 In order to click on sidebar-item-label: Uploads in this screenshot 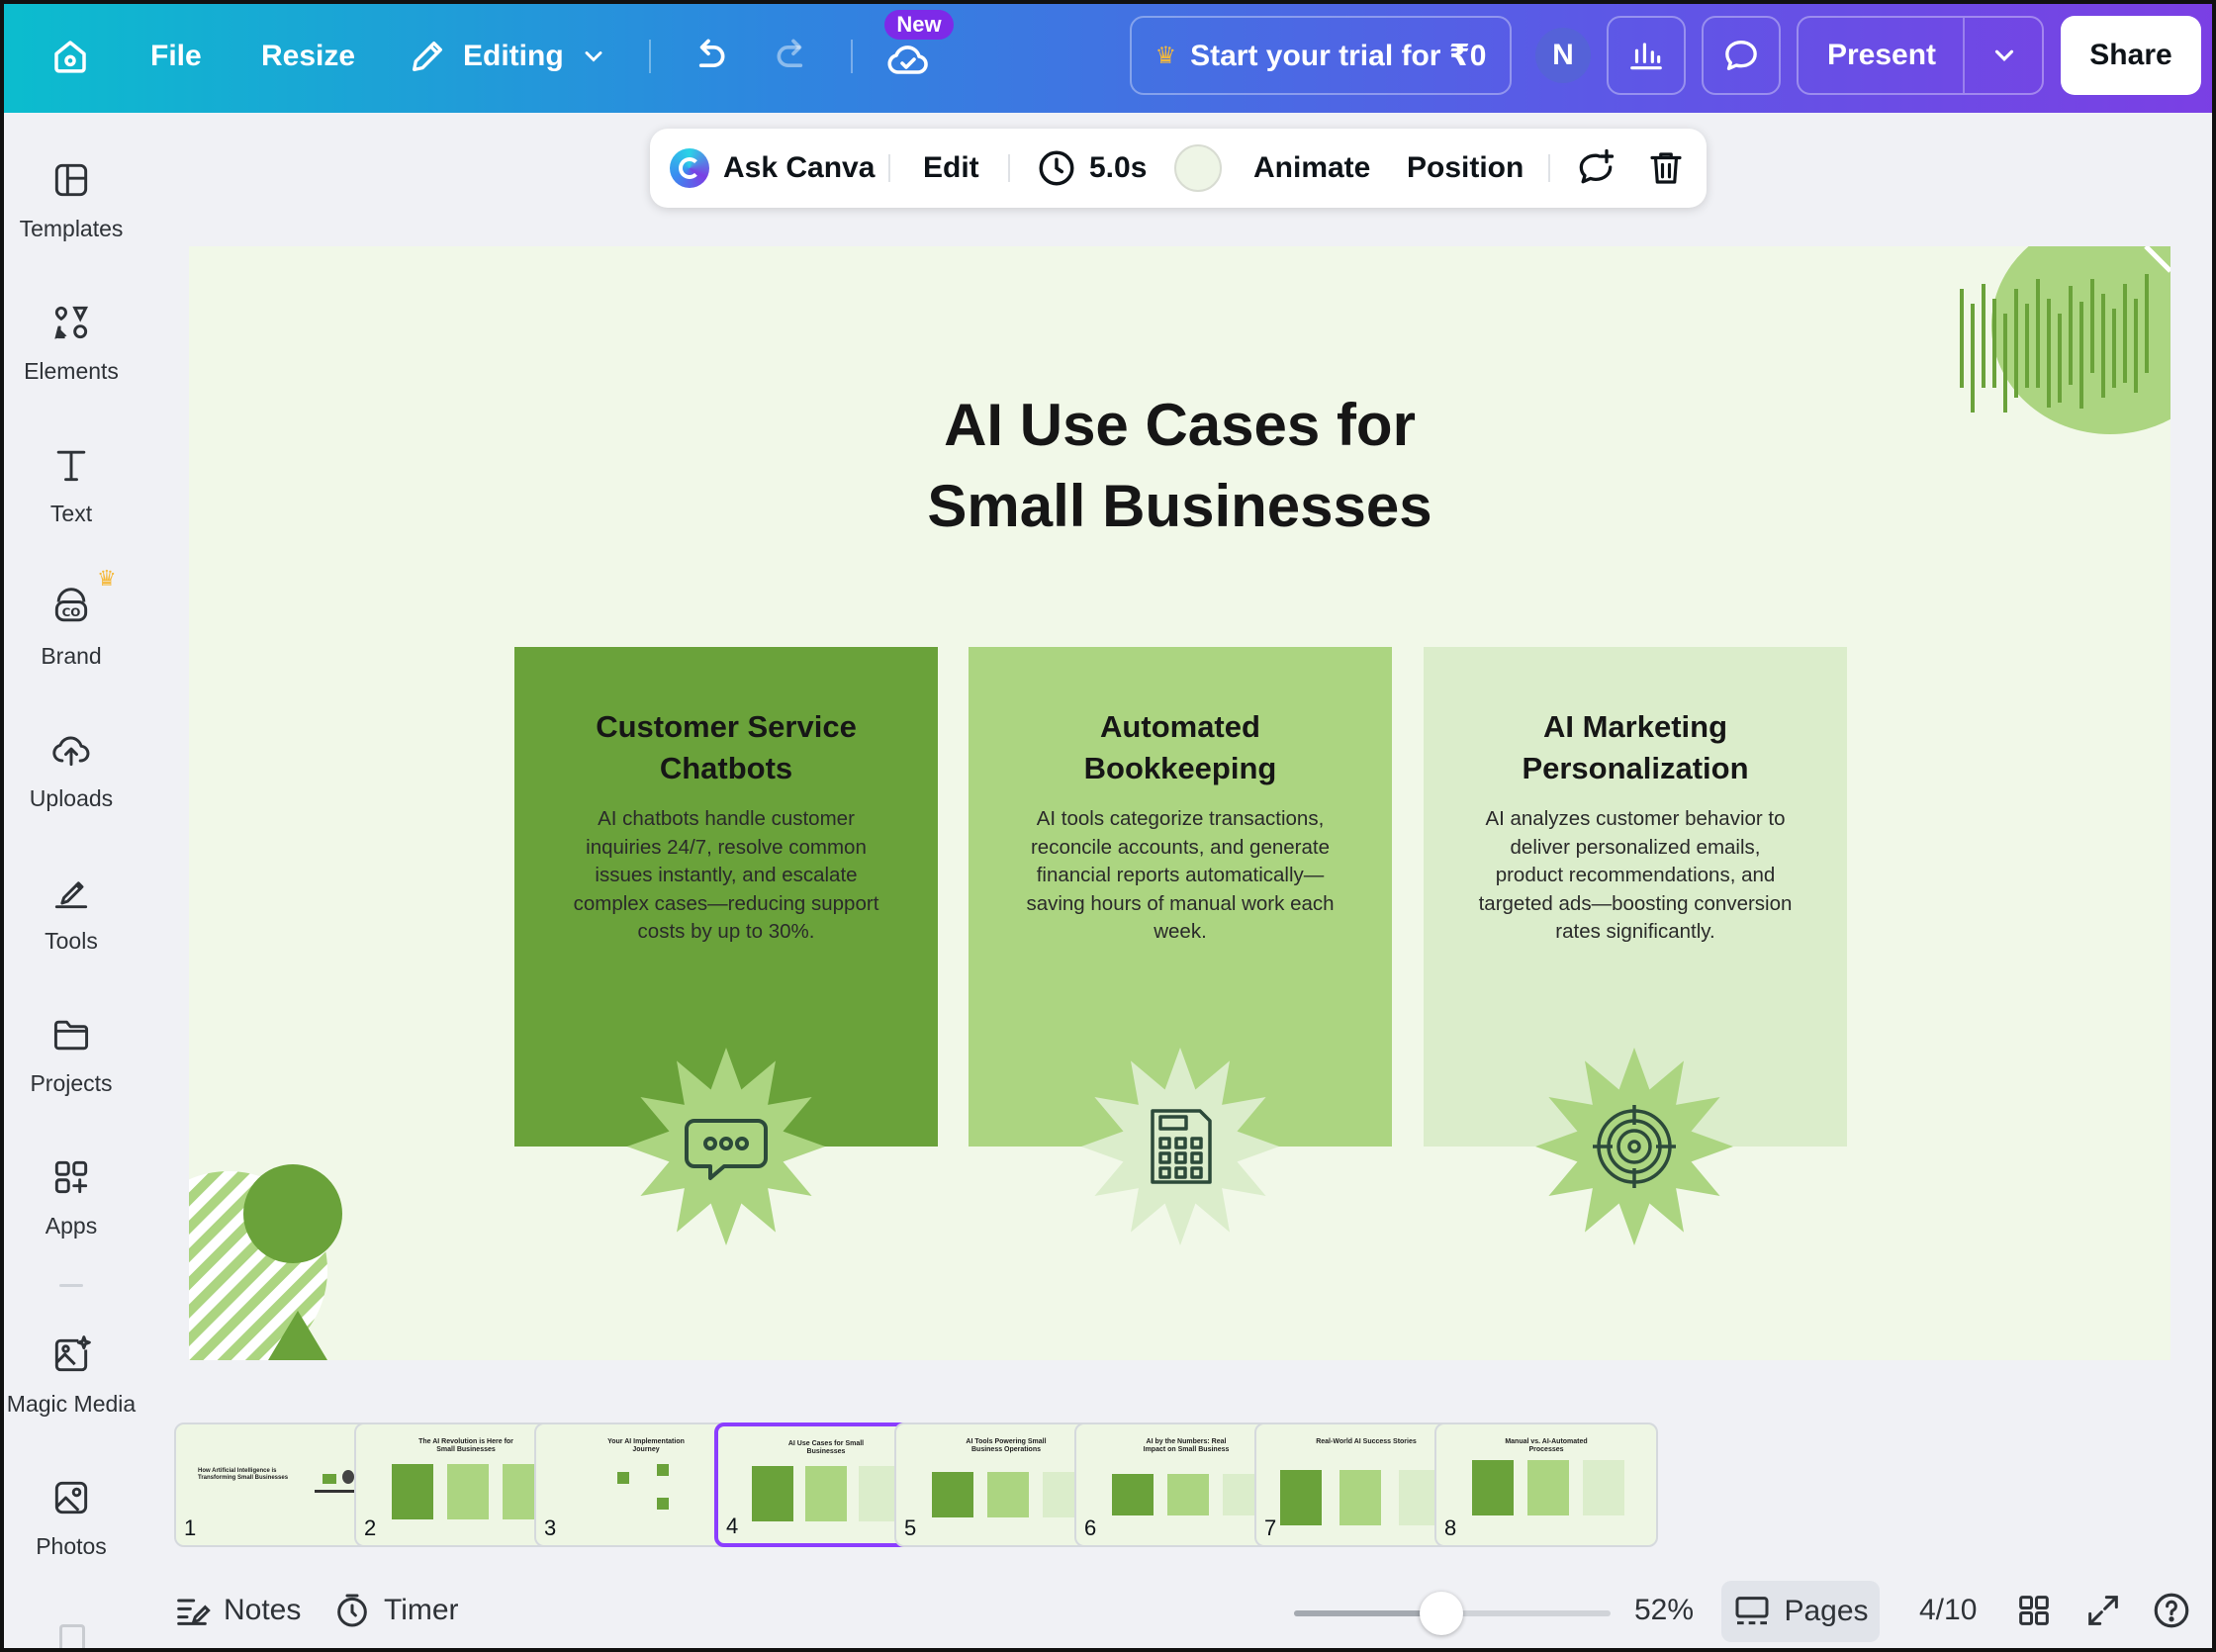, I will do `click(71, 798)`.